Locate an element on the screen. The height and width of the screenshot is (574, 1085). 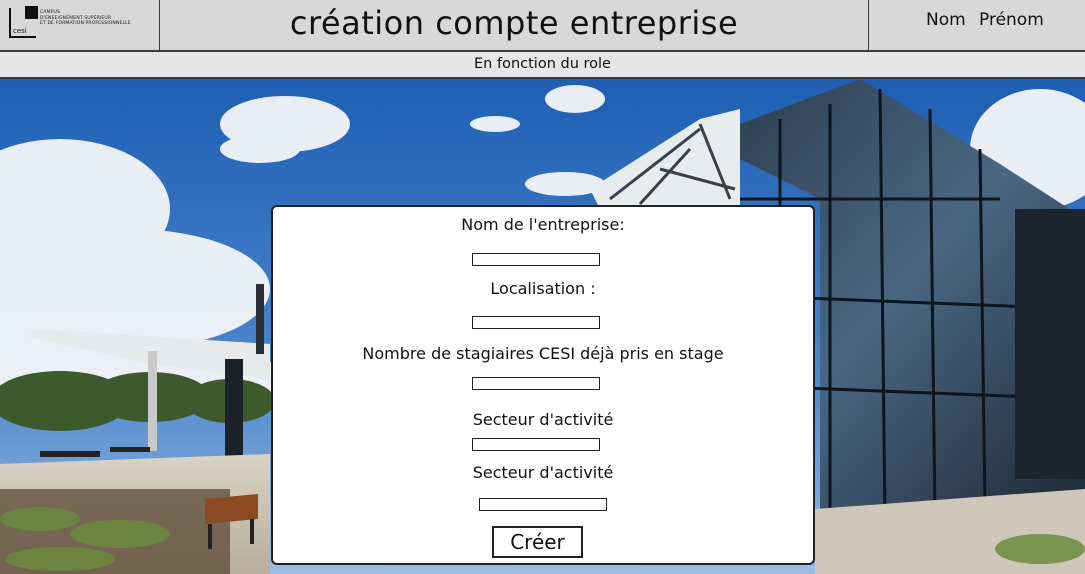
user-last-name: Nom is located at coordinates (946, 20).